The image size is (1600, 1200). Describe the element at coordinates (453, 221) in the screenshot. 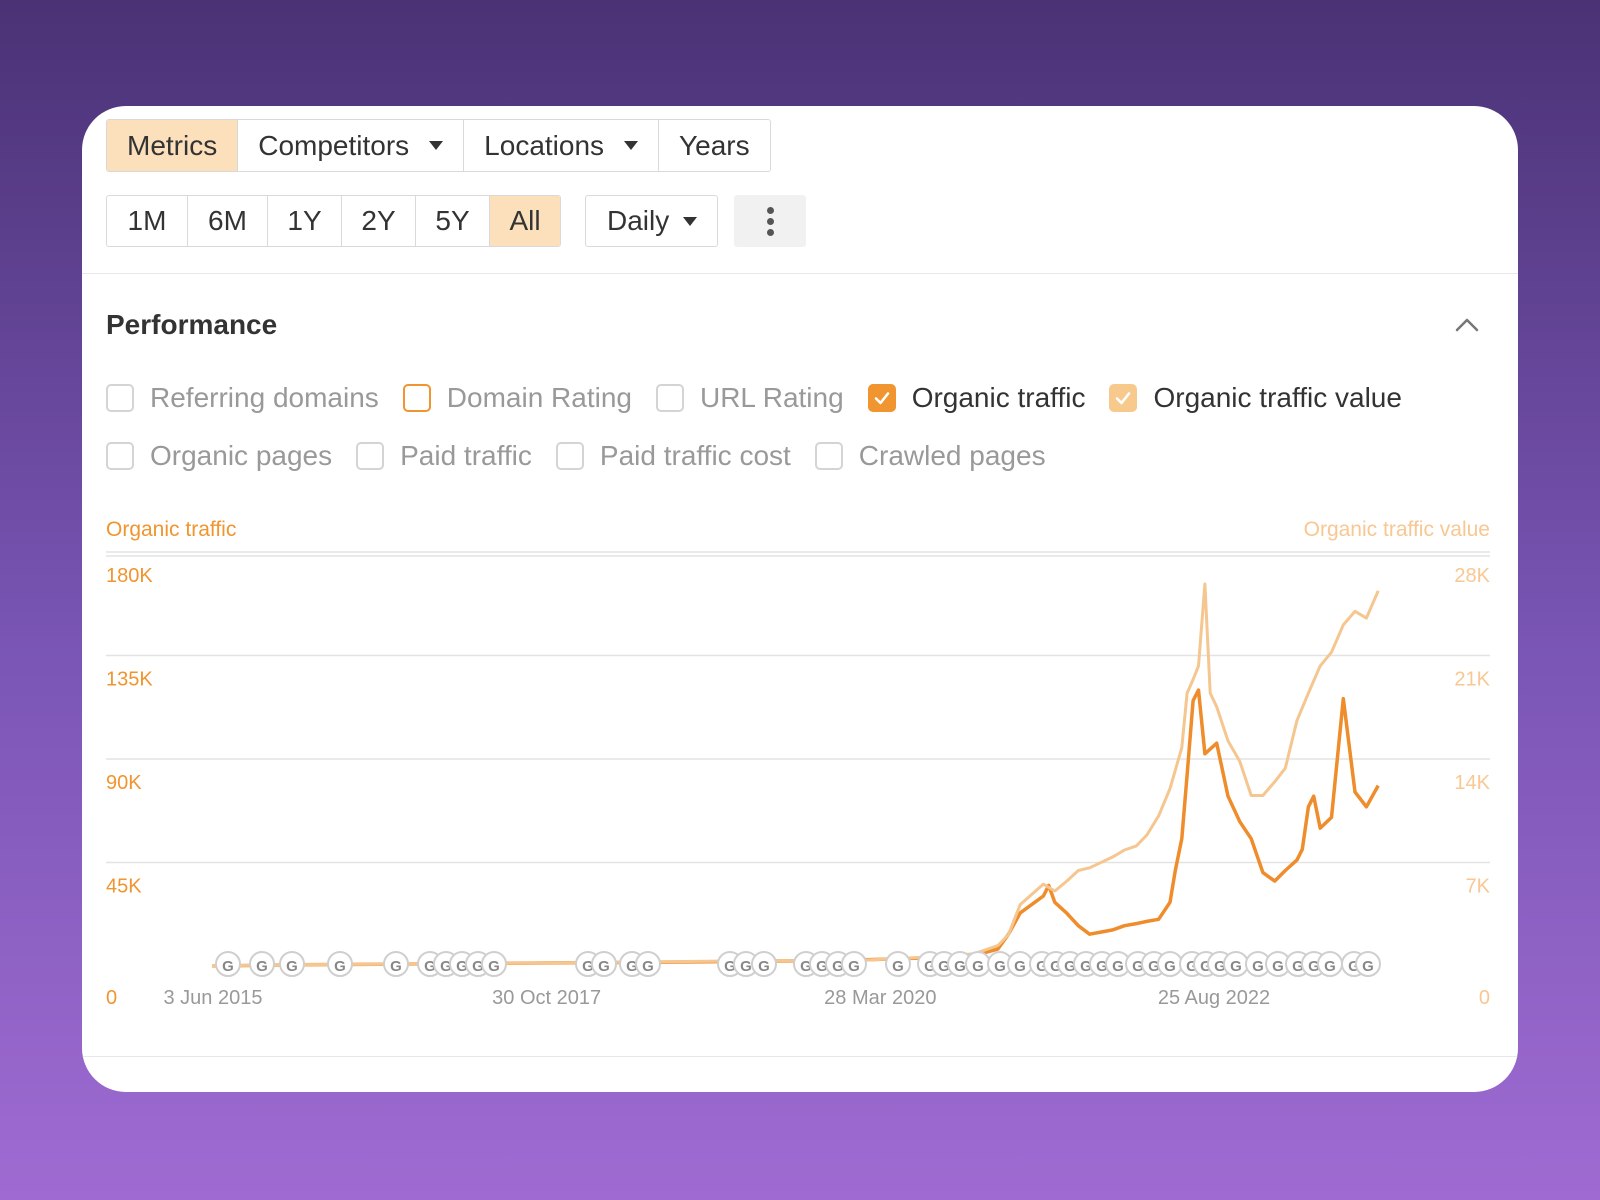

I see `range-5y: 5Y` at that location.